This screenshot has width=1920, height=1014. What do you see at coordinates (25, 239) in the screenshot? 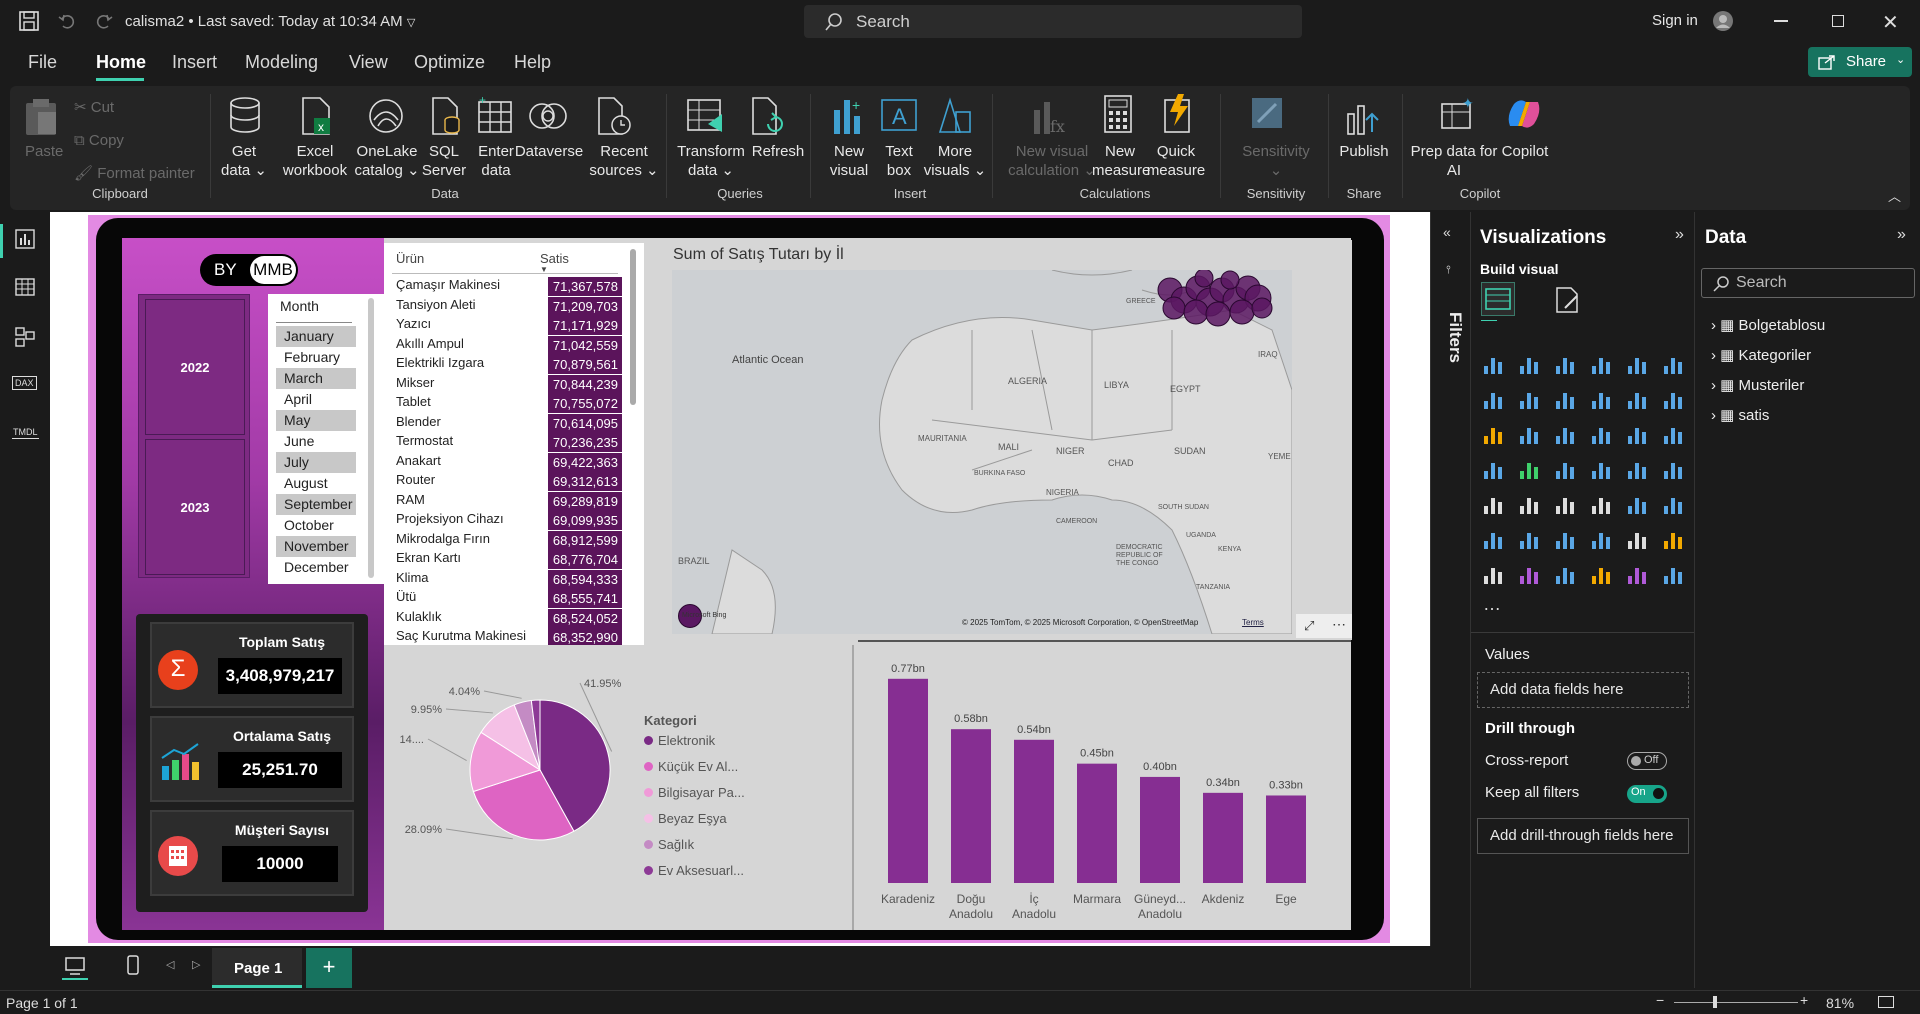
I see `report-view-icon` at bounding box center [25, 239].